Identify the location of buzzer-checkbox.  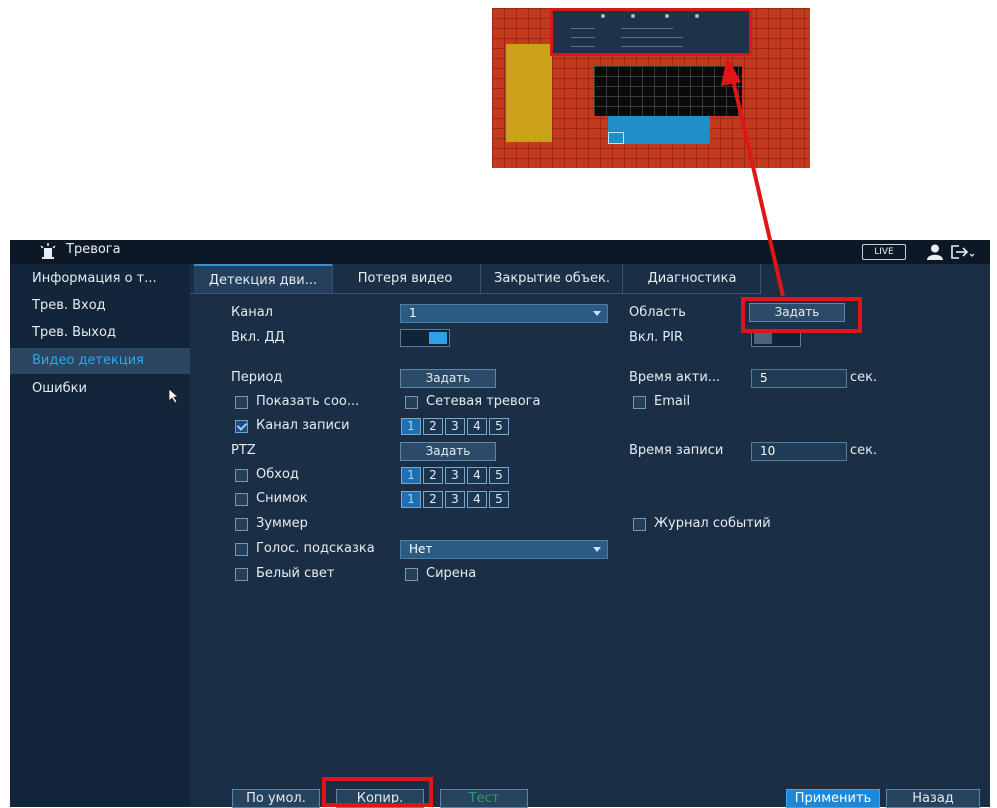
(241, 524).